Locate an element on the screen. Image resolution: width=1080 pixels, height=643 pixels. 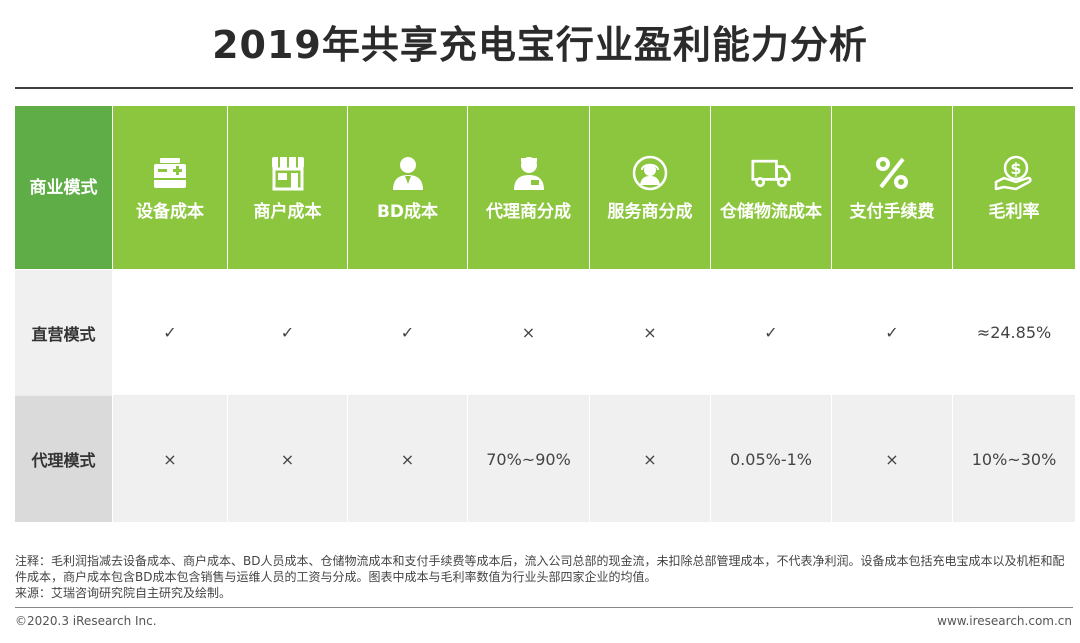
service-headset-icon is located at coordinates (650, 173).